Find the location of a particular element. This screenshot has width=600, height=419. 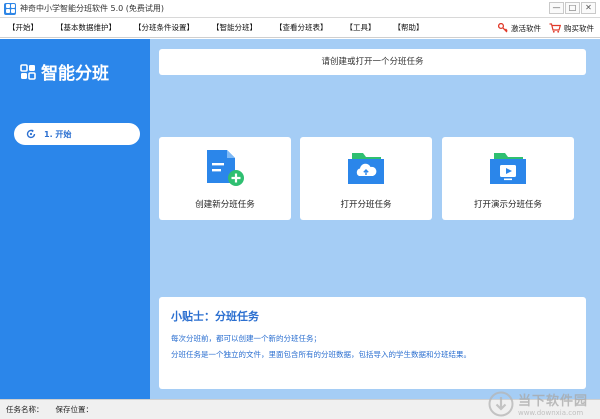

open-demo-task-label: 打开演示分班任务 is located at coordinates (507, 205).